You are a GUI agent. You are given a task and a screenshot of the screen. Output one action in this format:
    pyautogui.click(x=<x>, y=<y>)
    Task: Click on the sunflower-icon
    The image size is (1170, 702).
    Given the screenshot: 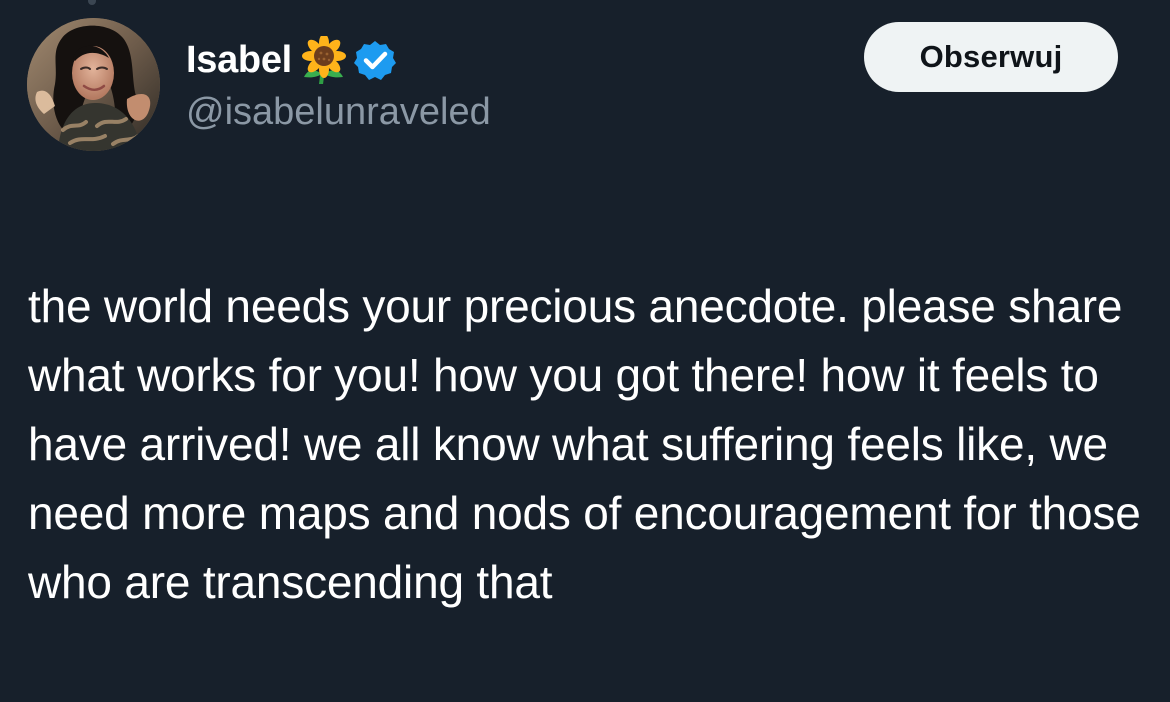 What is the action you would take?
    pyautogui.click(x=323, y=60)
    